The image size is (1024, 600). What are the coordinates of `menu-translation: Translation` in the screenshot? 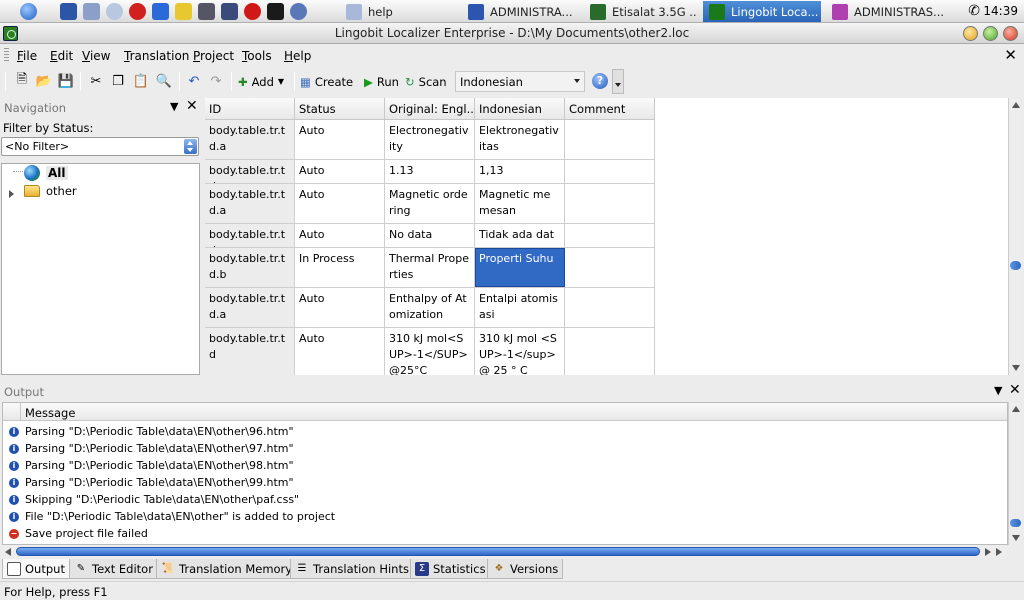 It's located at (156, 56).